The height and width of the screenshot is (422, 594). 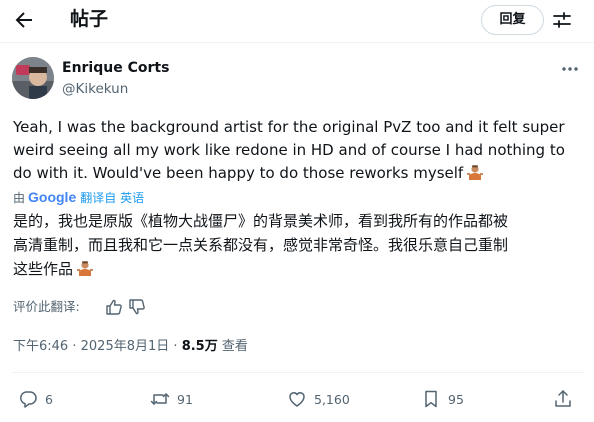 I want to click on like-icon, so click(x=297, y=399).